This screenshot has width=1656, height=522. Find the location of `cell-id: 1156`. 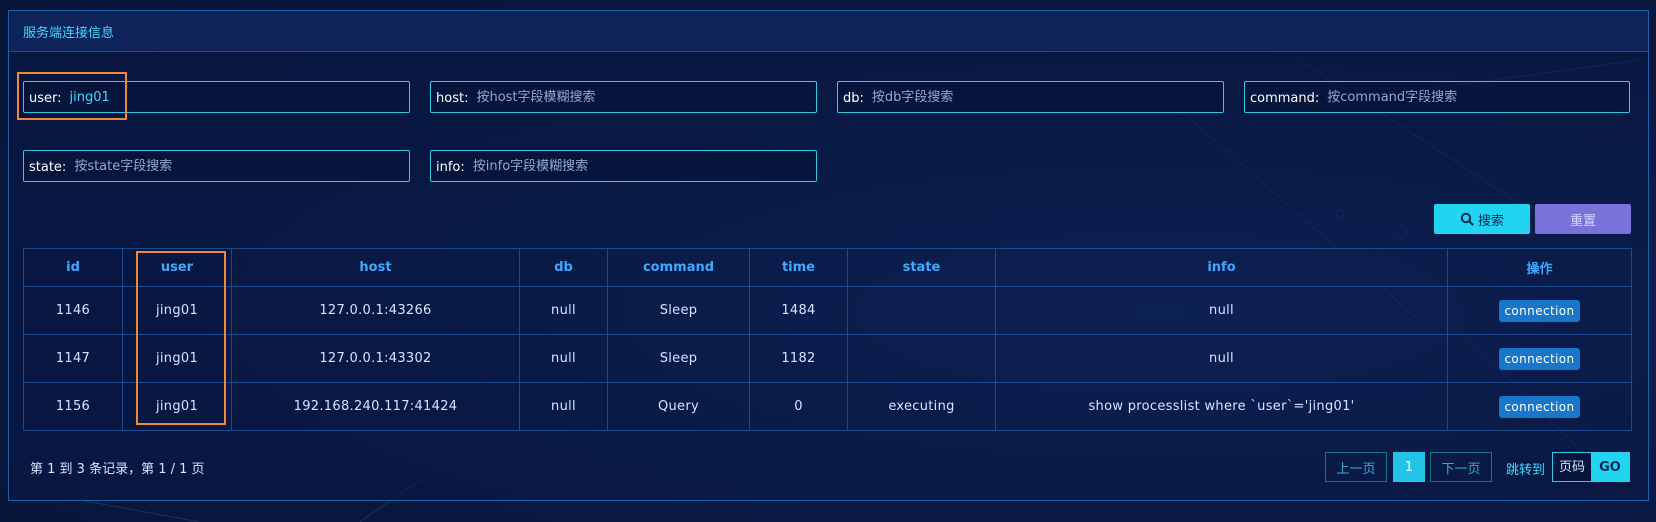

cell-id: 1156 is located at coordinates (73, 406).